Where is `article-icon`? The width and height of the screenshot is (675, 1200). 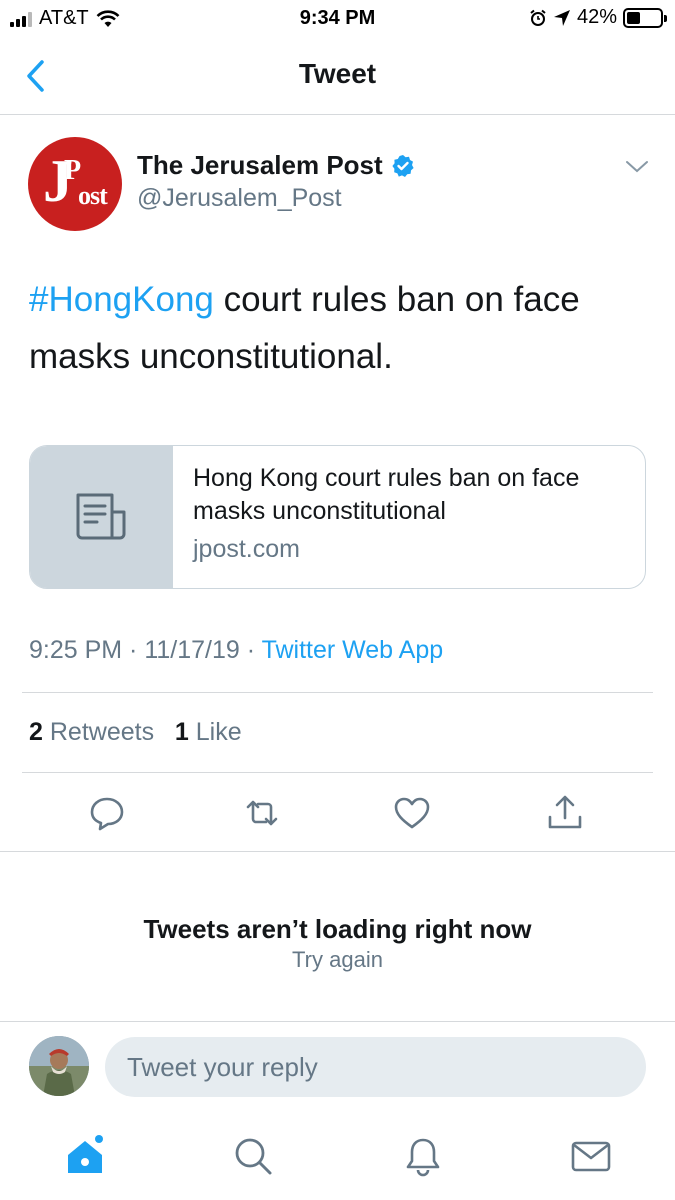
article-icon is located at coordinates (101, 516).